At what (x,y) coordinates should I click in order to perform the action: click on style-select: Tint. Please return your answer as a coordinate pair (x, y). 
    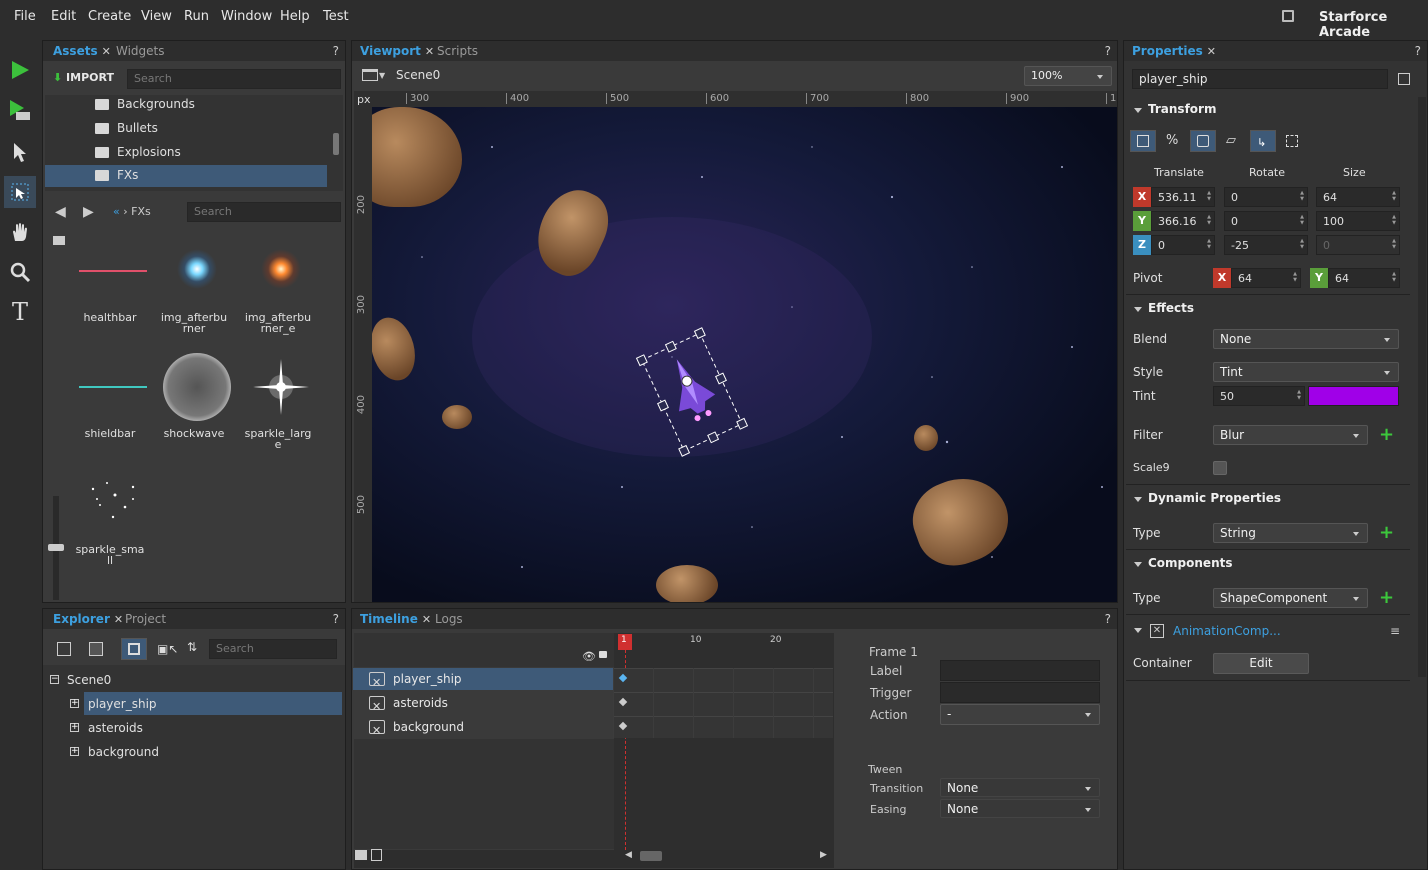
    Looking at the image, I should click on (1306, 372).